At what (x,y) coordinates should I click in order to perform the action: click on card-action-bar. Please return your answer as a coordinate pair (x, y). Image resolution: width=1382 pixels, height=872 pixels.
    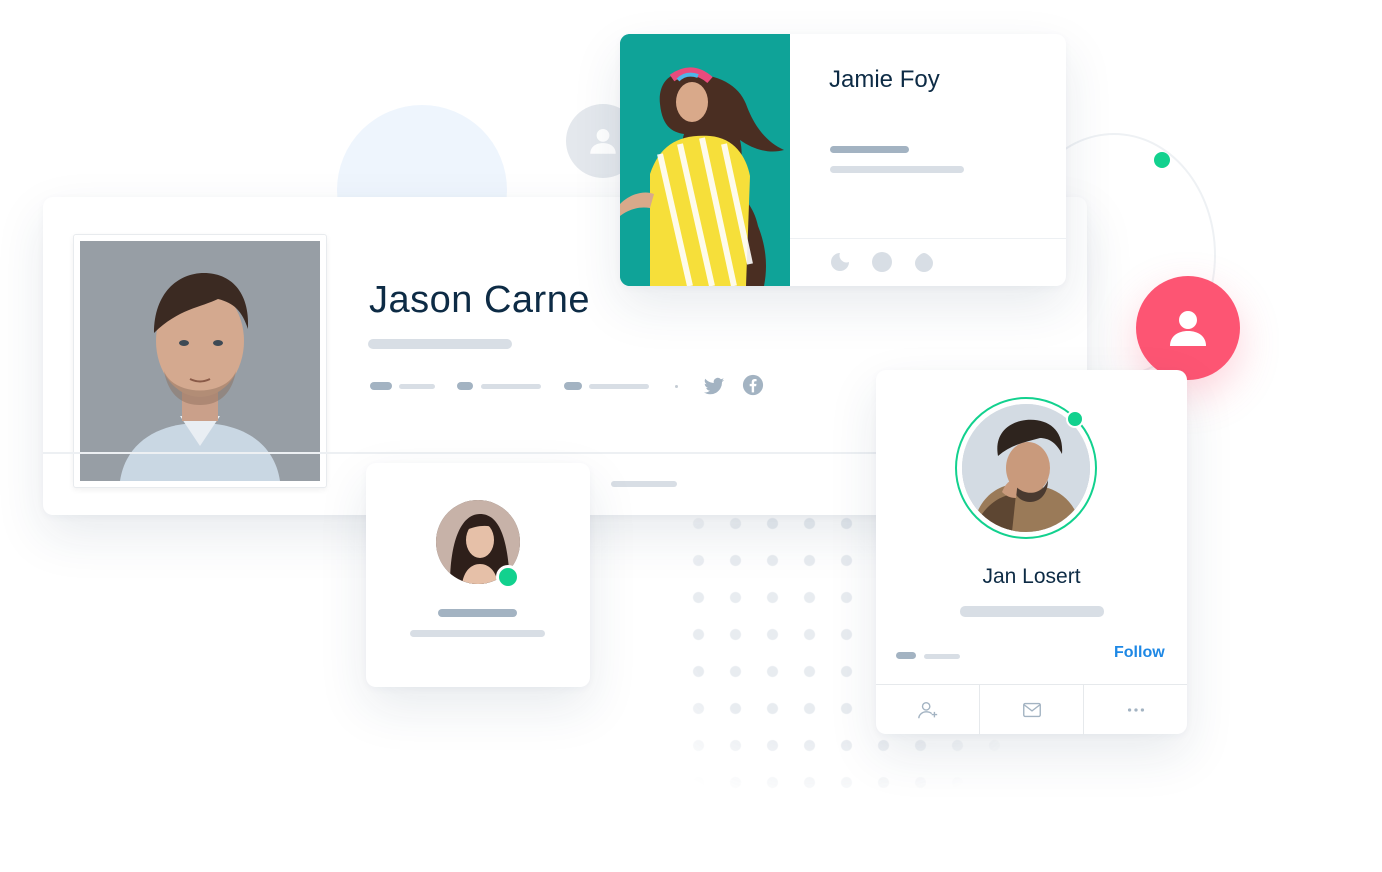
    Looking at the image, I should click on (1031, 709).